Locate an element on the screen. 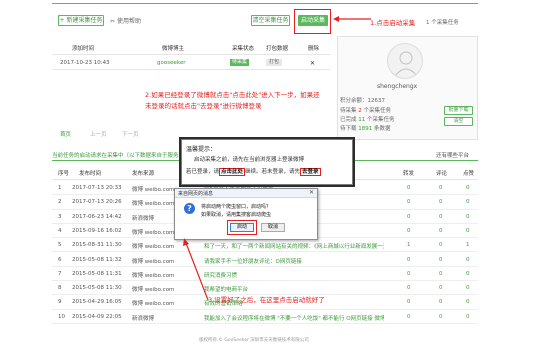  help-link: ✂ 使用帮助 is located at coordinates (125, 20).